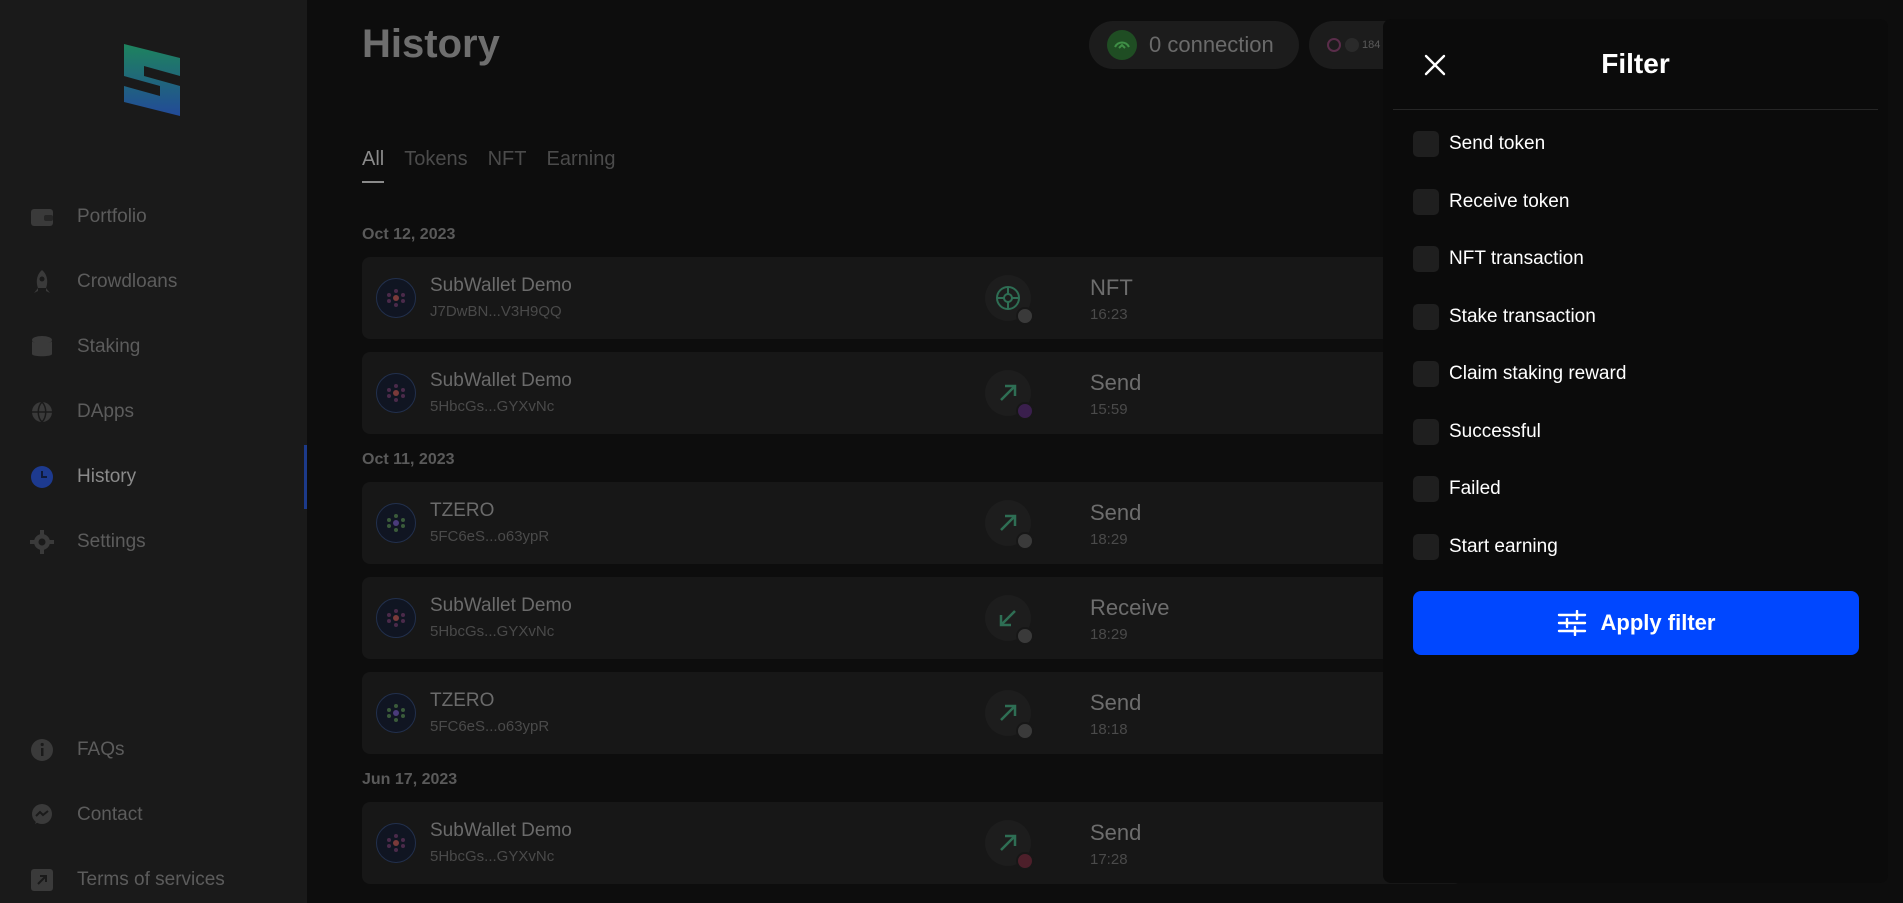 The width and height of the screenshot is (1903, 903). What do you see at coordinates (1636, 623) in the screenshot?
I see `apply-filter-button: Apply filter` at bounding box center [1636, 623].